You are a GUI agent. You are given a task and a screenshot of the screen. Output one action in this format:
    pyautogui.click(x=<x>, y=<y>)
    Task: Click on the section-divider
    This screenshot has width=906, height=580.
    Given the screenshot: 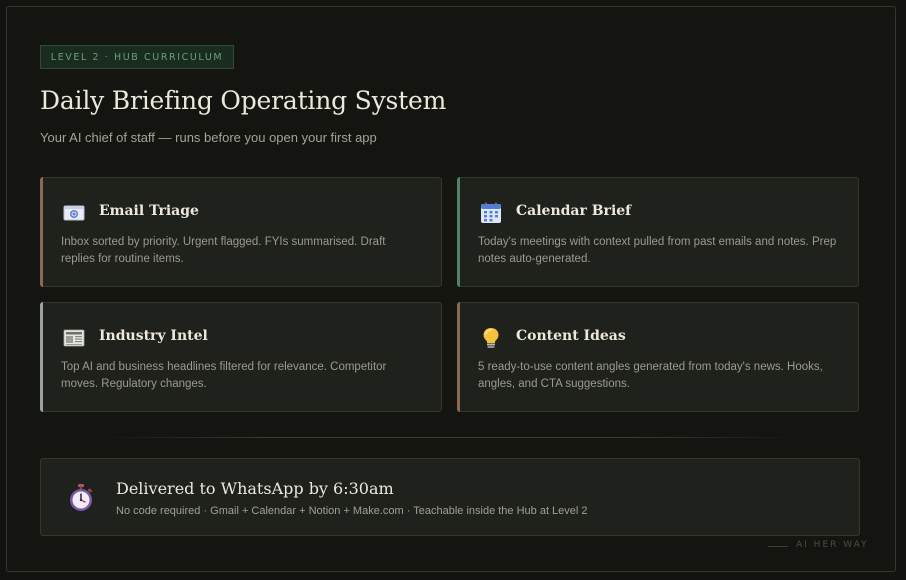 What is the action you would take?
    pyautogui.click(x=450, y=437)
    